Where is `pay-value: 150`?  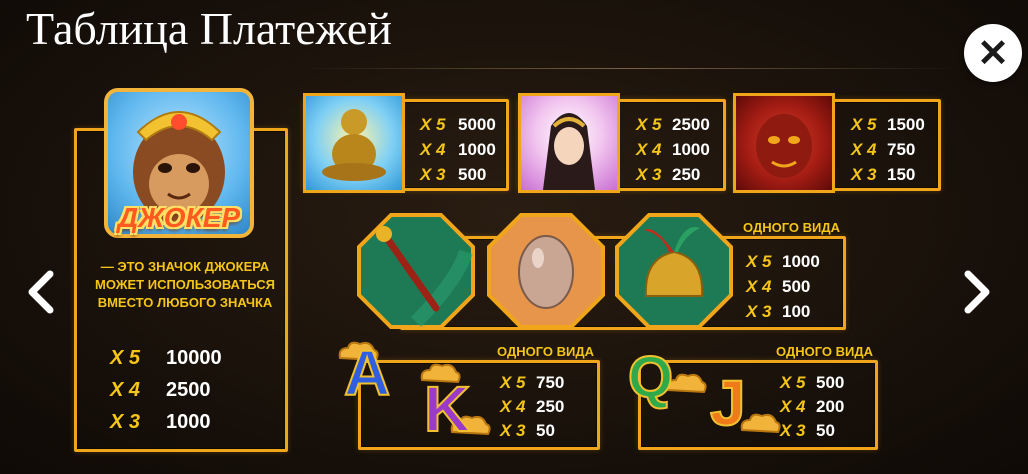
pay-value: 150 is located at coordinates (901, 174).